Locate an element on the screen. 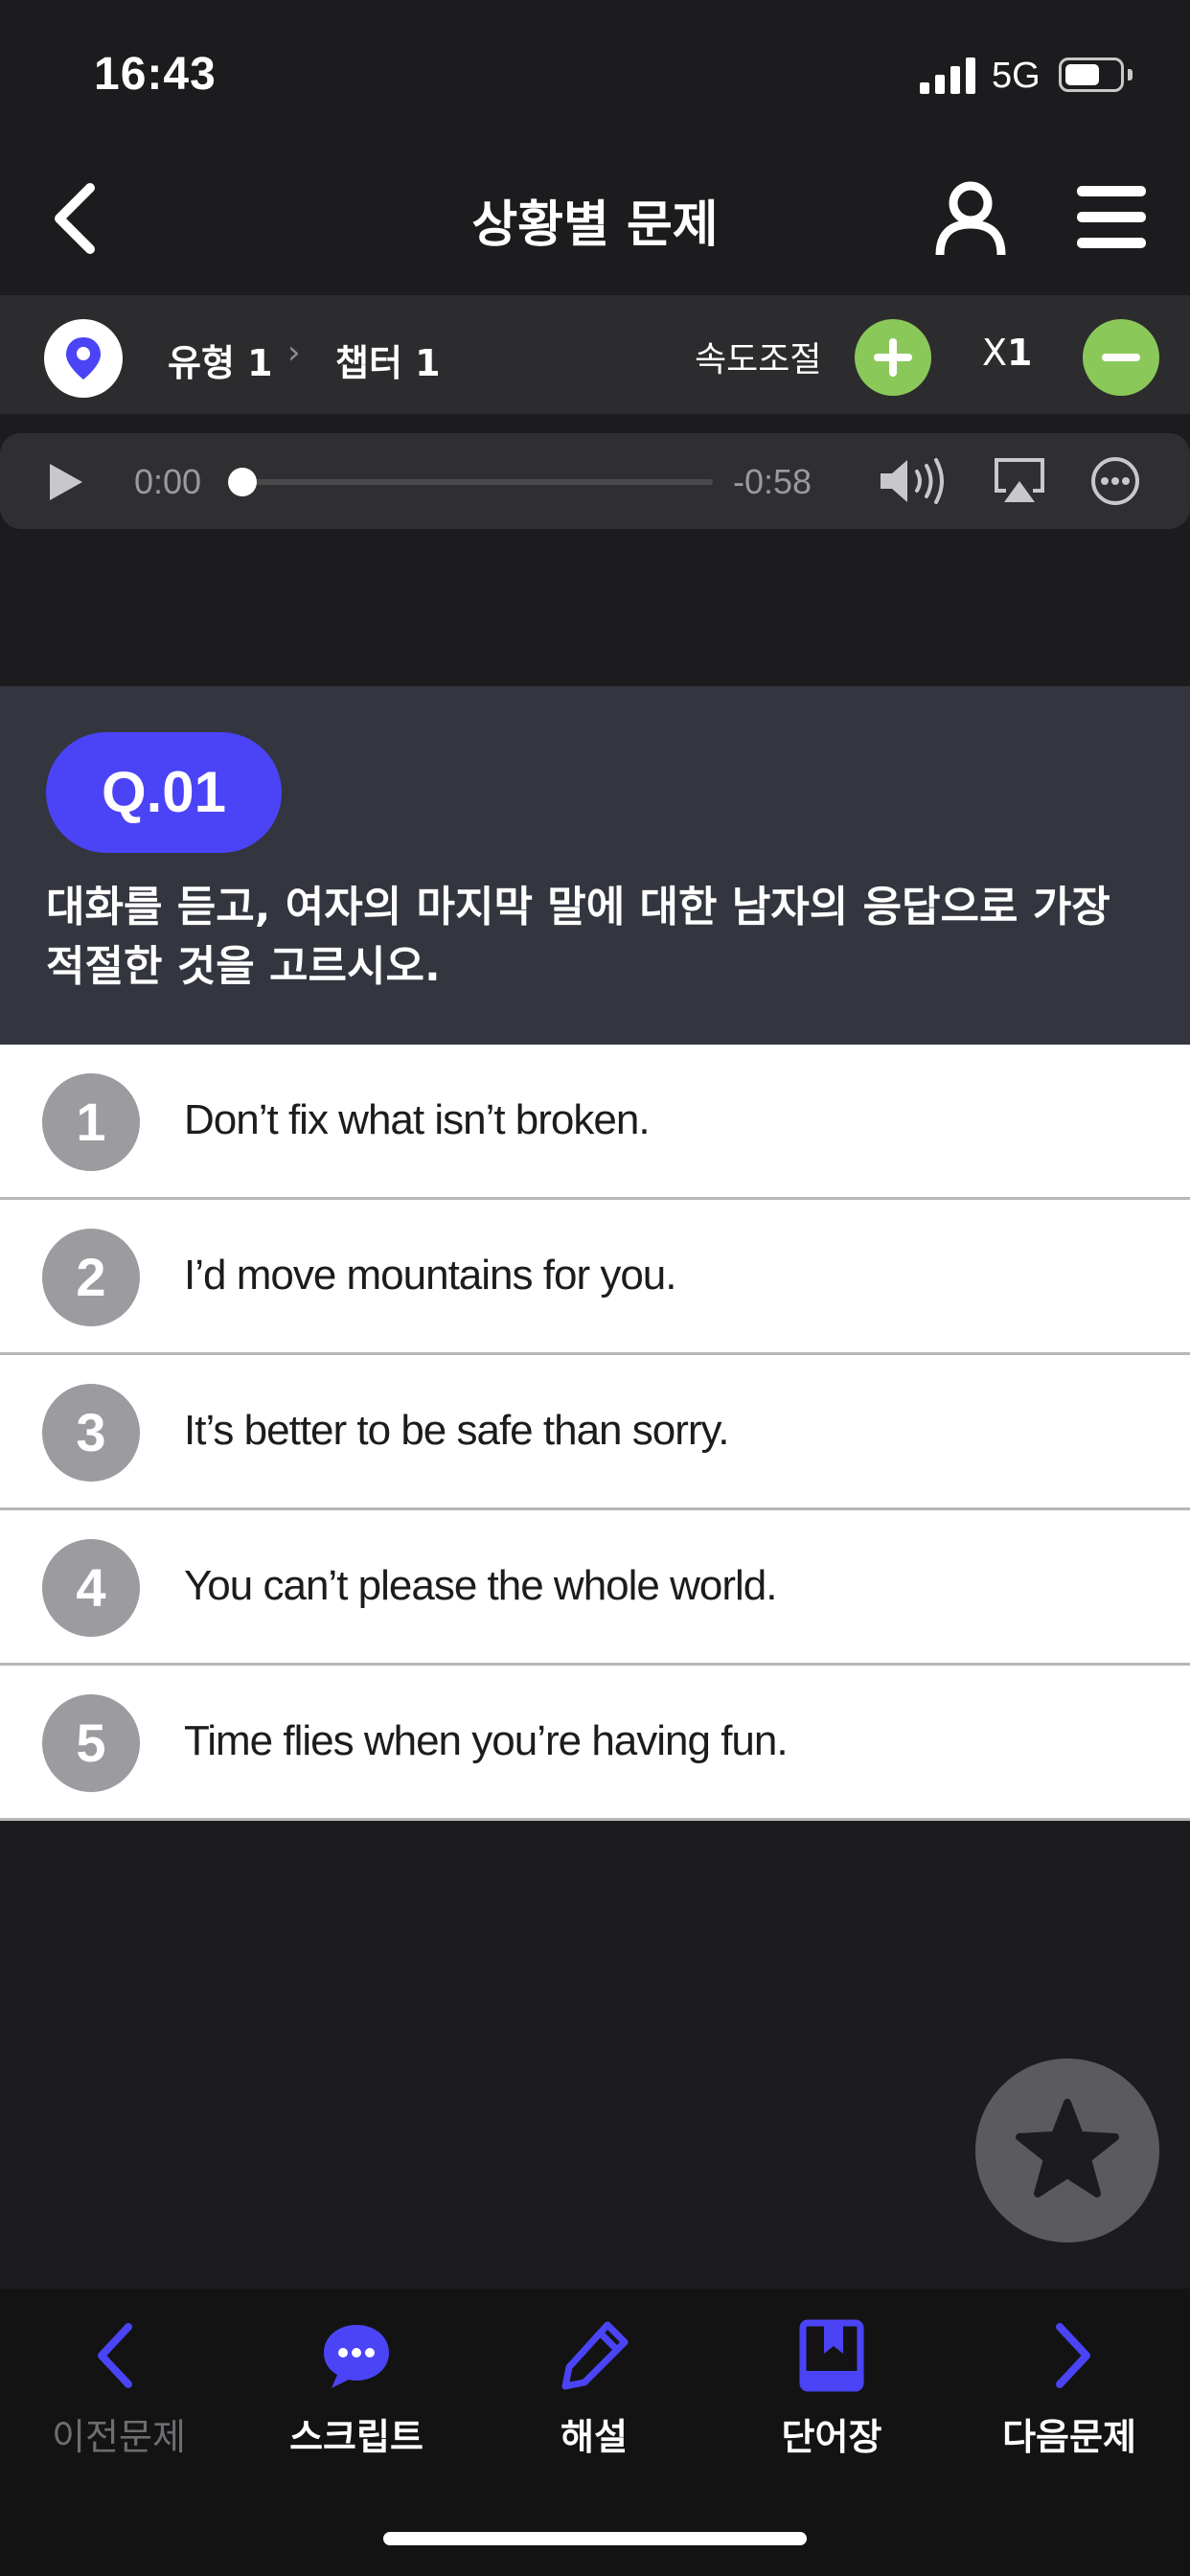  tab-prev-label: 이전문제 is located at coordinates (119, 2437).